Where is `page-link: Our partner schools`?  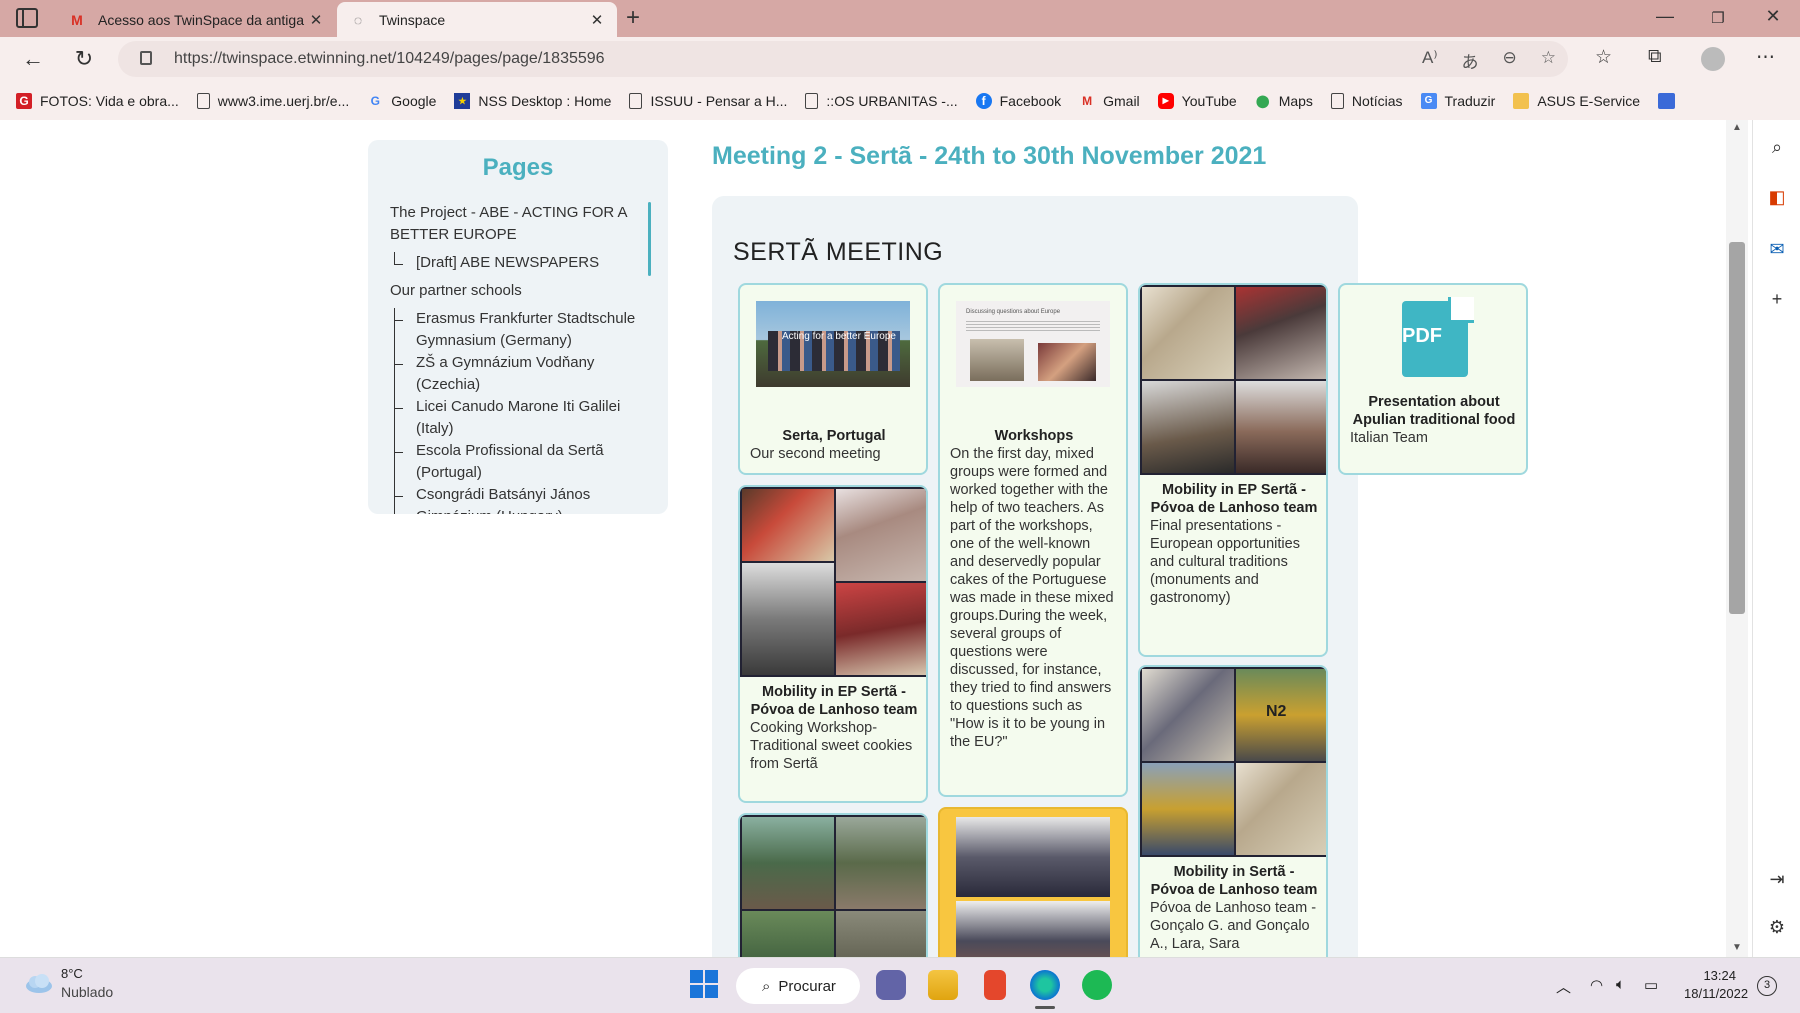 page-link: Our partner schools is located at coordinates (515, 291).